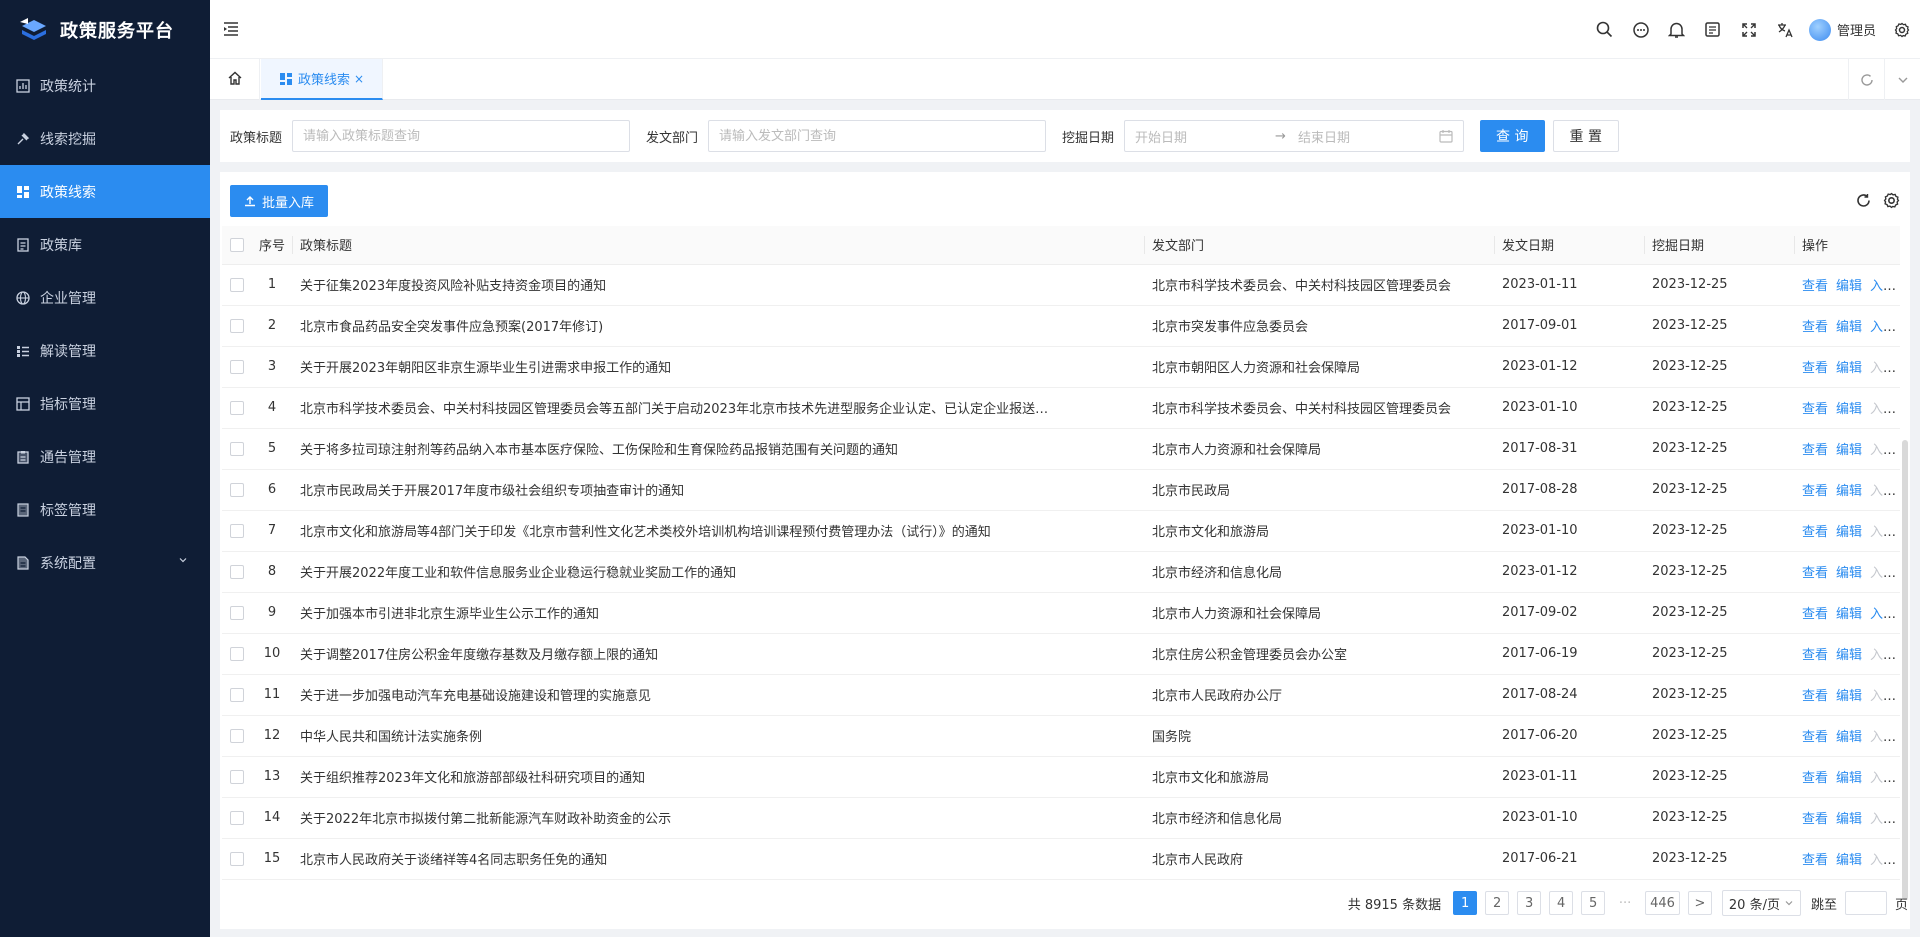 Image resolution: width=1920 pixels, height=937 pixels. I want to click on page-1: 1, so click(1465, 903).